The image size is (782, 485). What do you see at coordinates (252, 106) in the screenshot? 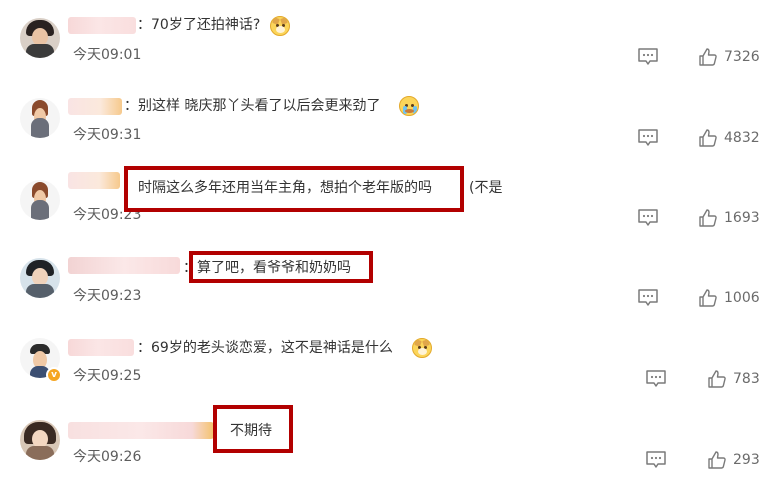
I see `comment-text: ：别这样 晓庆那丫头看了以后会更来劲了` at bounding box center [252, 106].